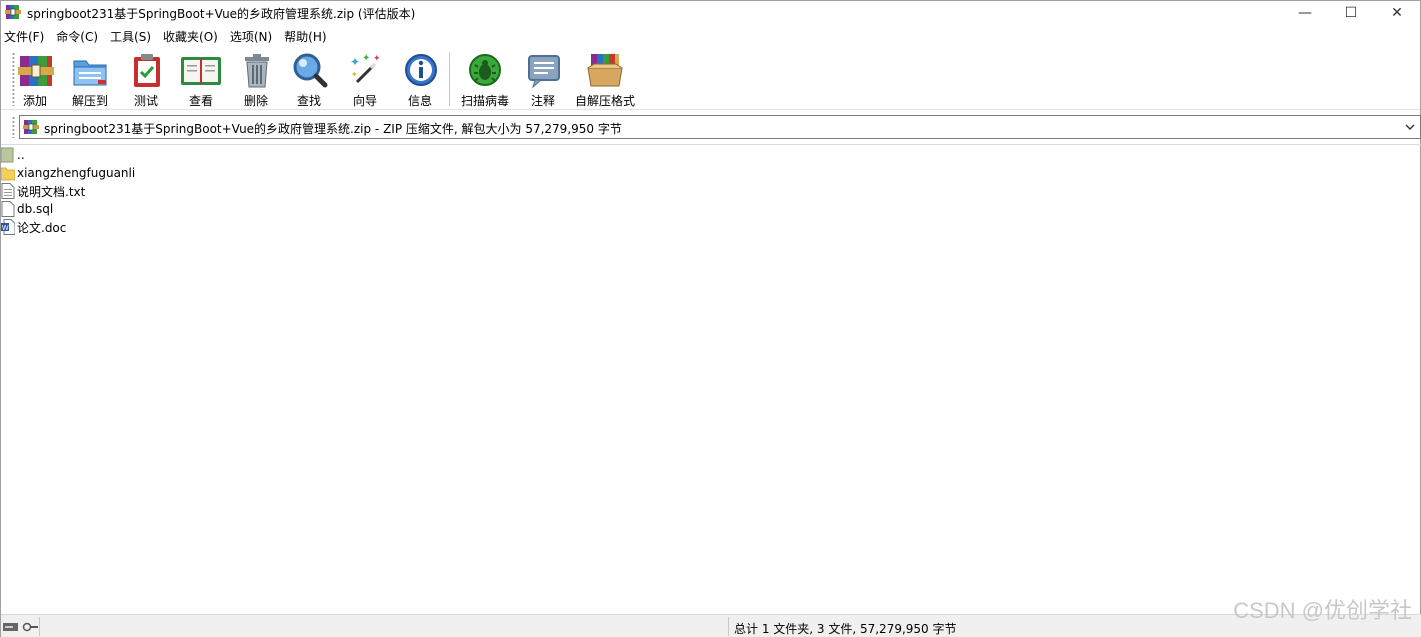 This screenshot has height=637, width=1421. Describe the element at coordinates (8, 174) in the screenshot. I see `folder-icon` at that location.